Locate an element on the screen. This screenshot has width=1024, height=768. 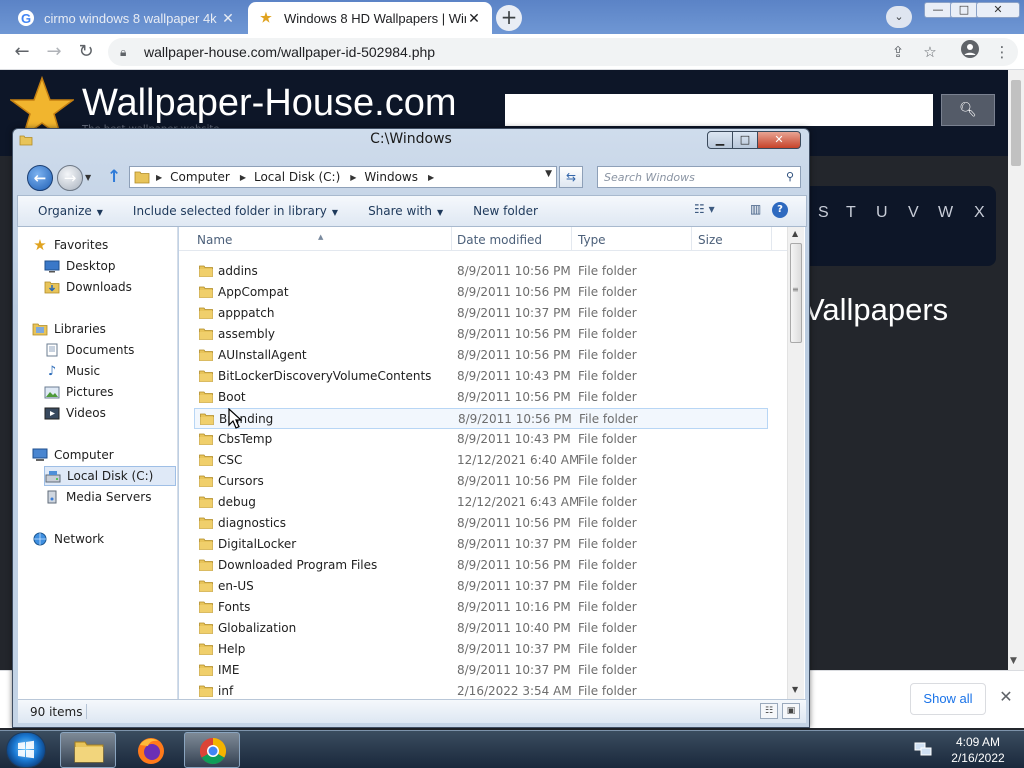
column-type: Type is located at coordinates (592, 240).